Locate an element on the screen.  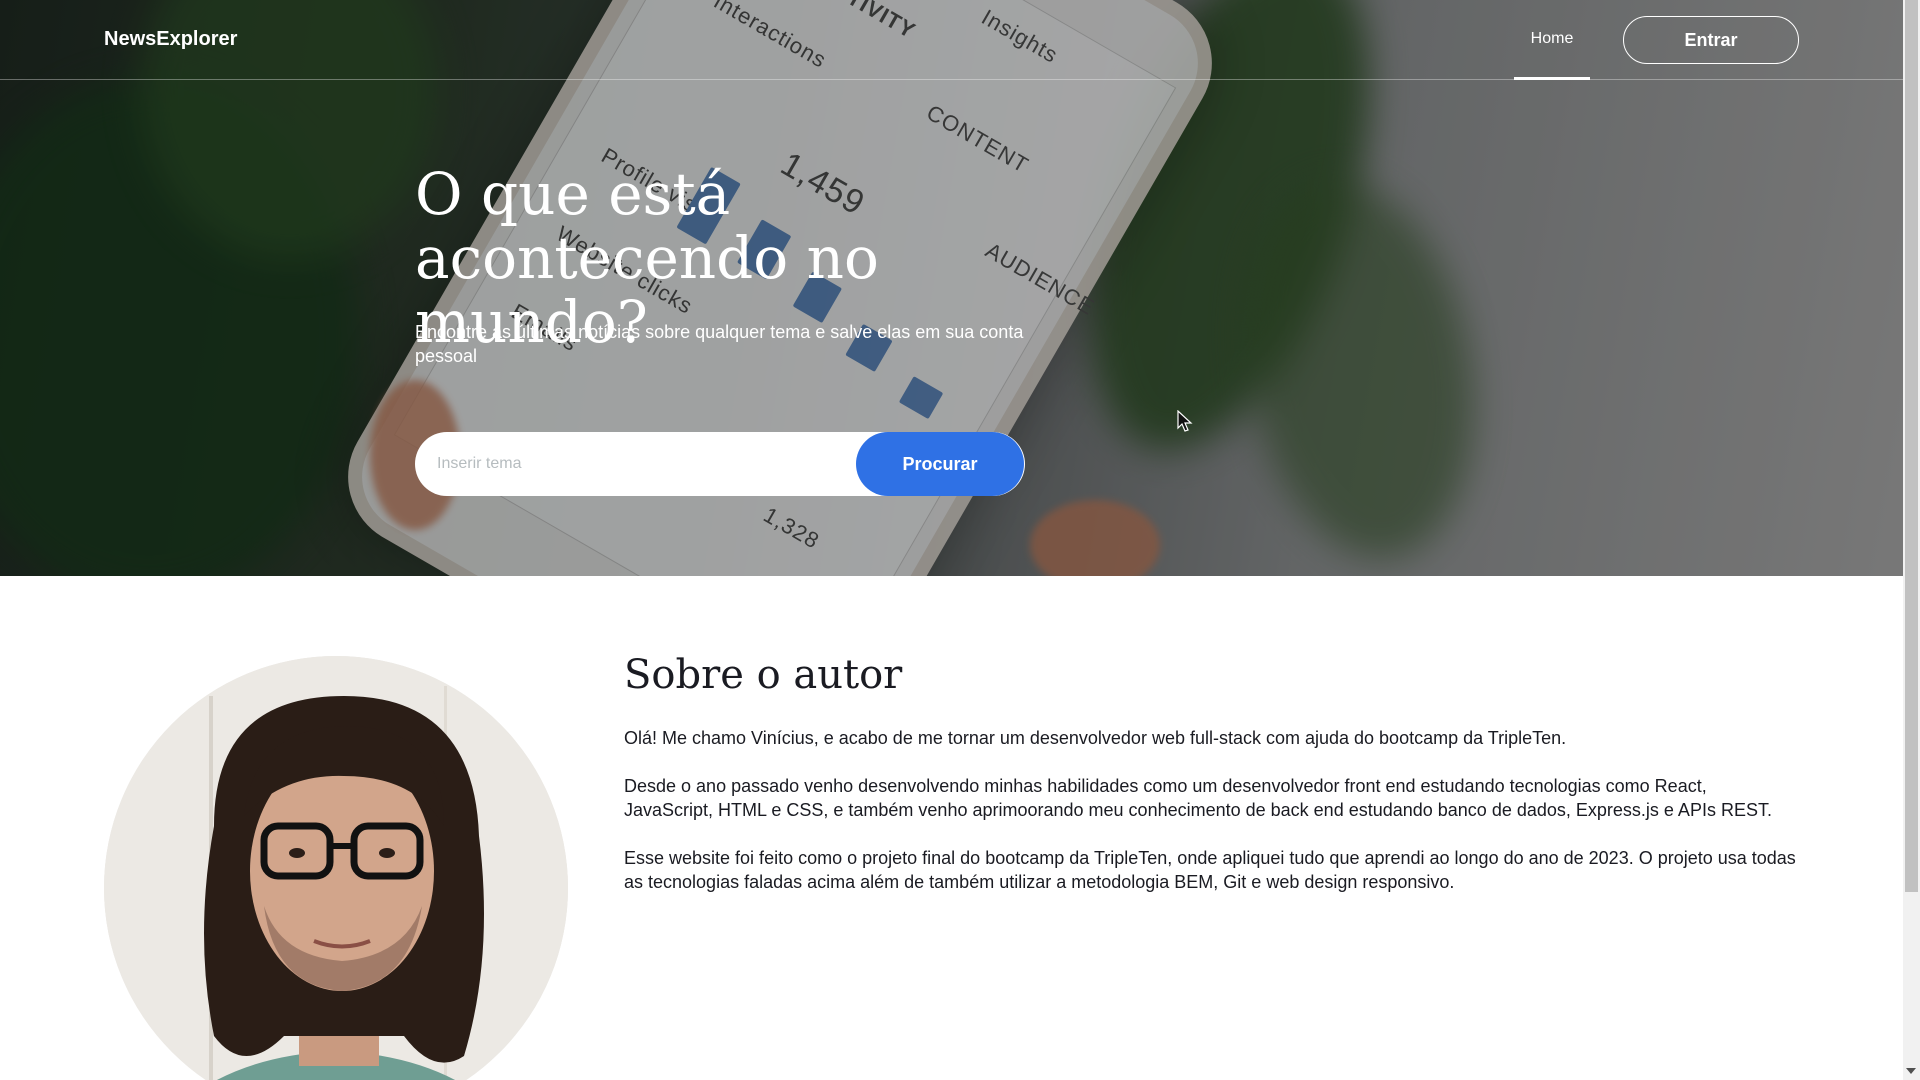
search-input is located at coordinates (637, 464).